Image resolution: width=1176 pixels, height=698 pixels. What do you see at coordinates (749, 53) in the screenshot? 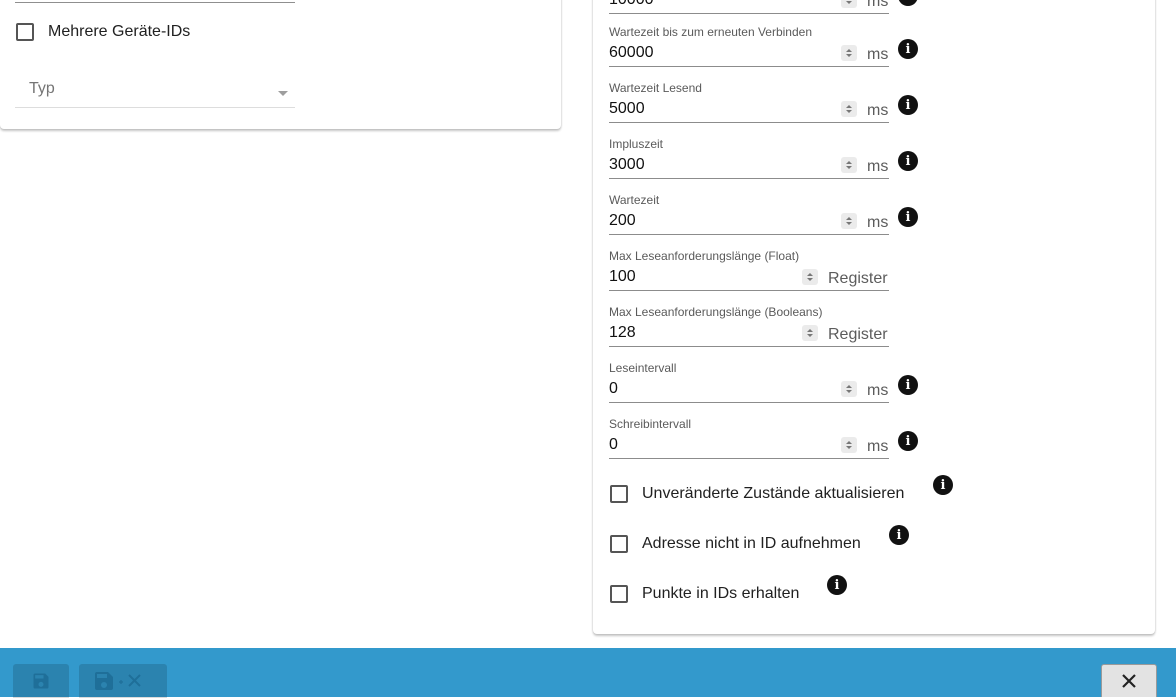
I see `reconnect-timeout-input: 60000 ms` at bounding box center [749, 53].